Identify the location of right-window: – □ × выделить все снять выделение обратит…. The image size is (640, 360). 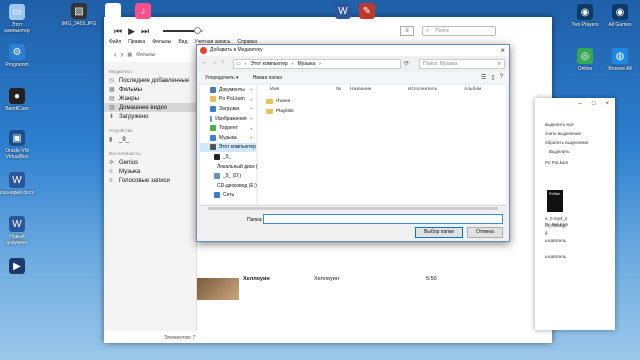
(575, 214).